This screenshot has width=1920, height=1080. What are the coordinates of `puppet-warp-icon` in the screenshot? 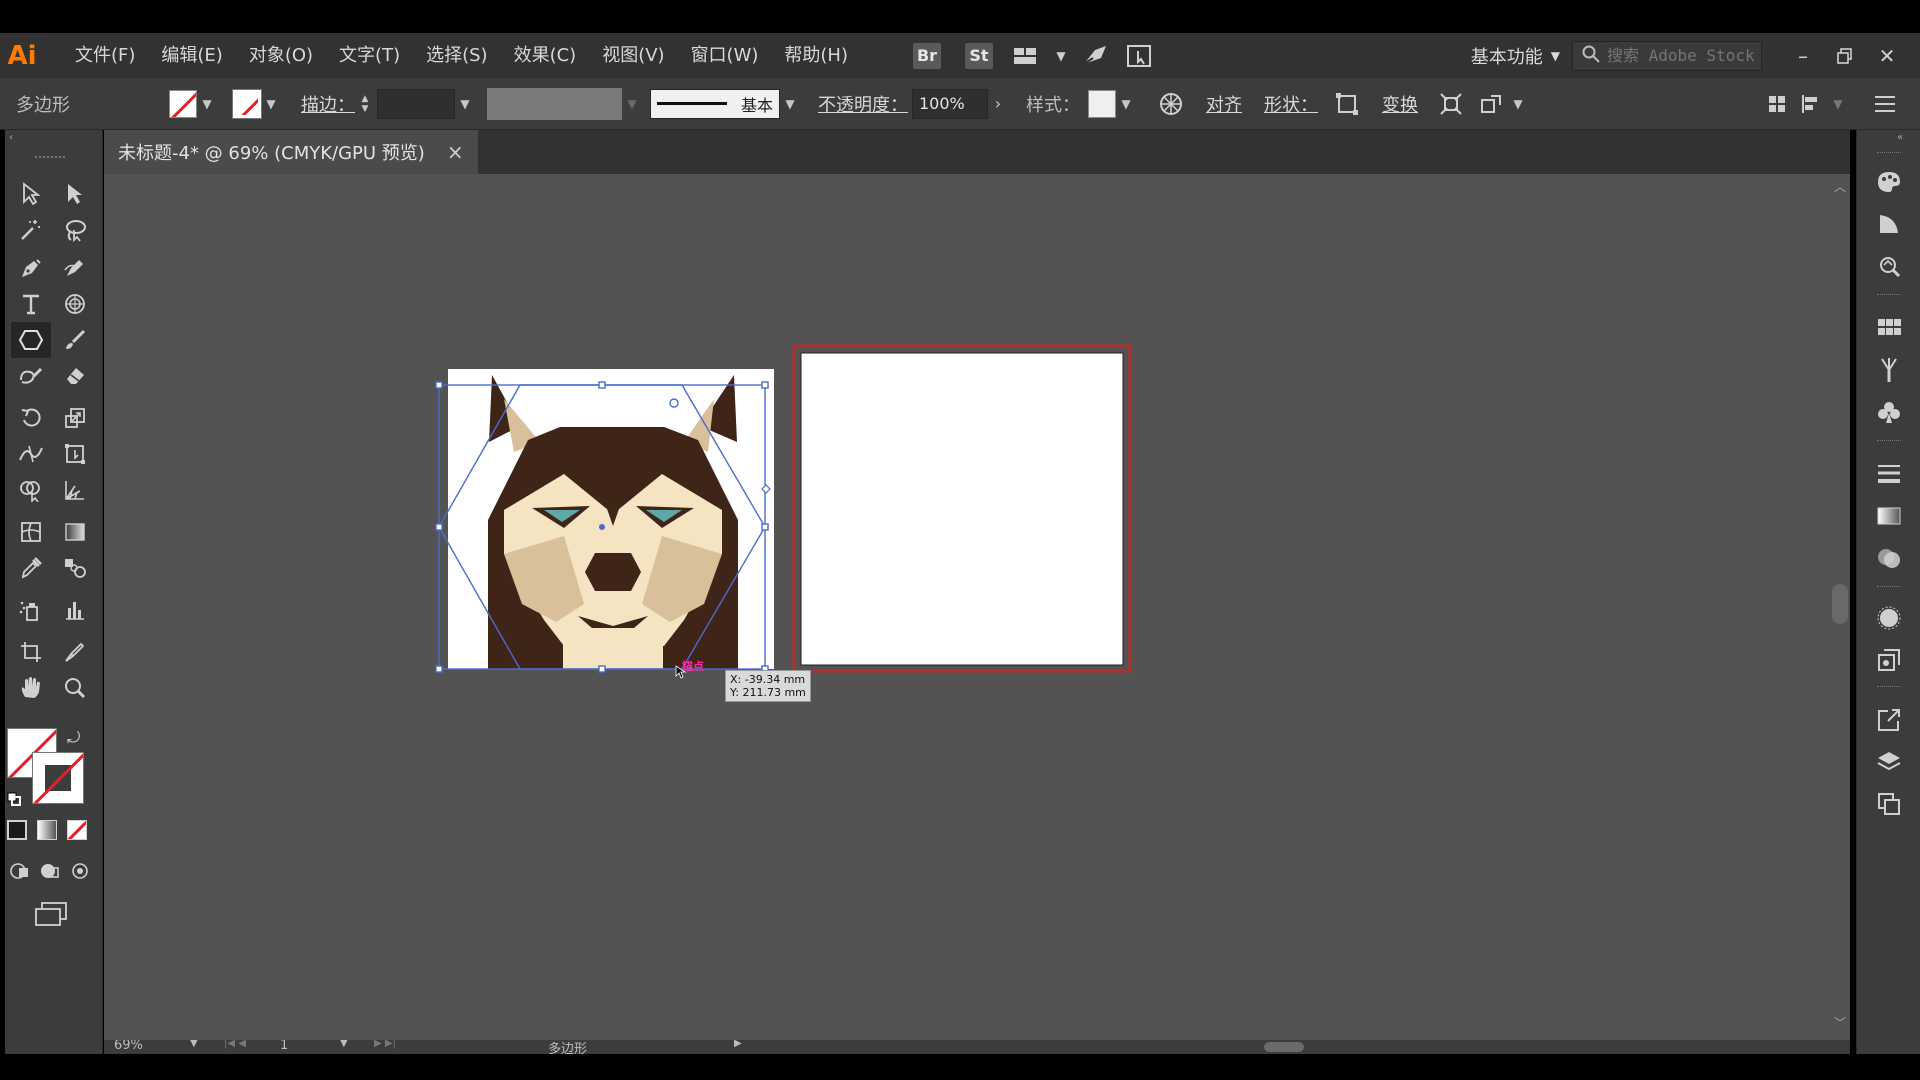 It's located at (1491, 104).